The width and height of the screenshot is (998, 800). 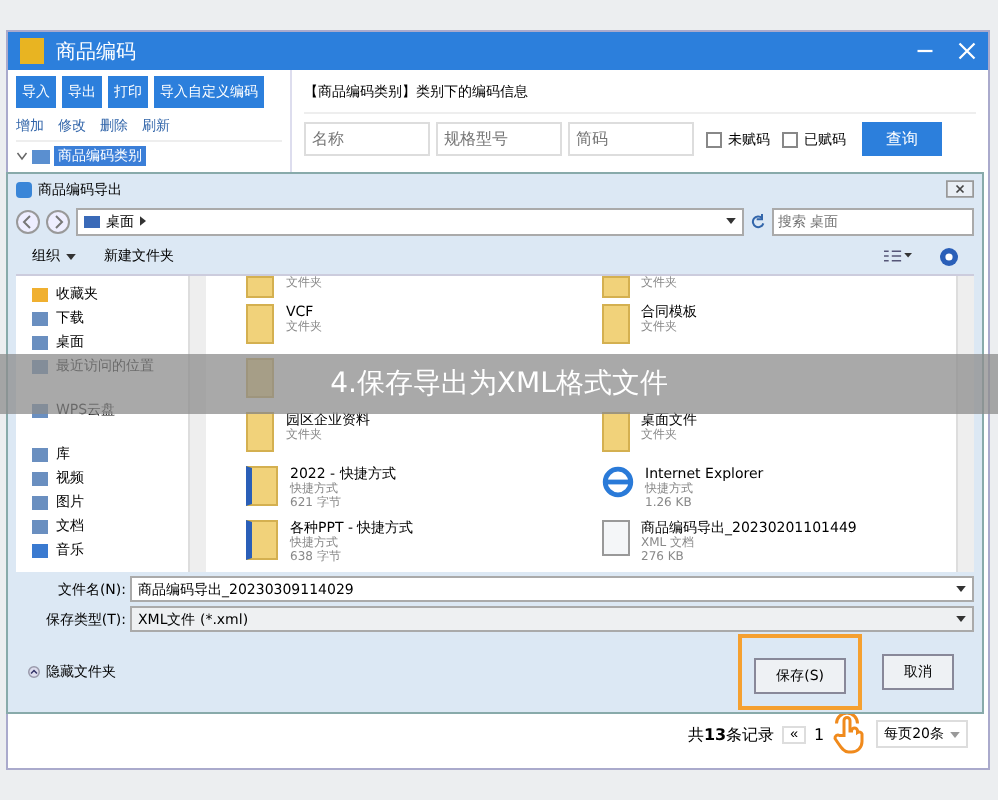 What do you see at coordinates (902, 139) in the screenshot?
I see `query-button: 查询` at bounding box center [902, 139].